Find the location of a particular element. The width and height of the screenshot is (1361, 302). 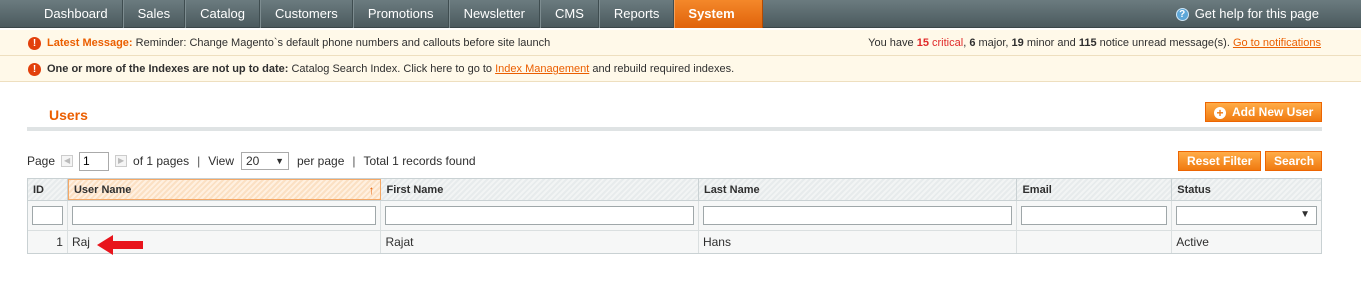

total-records: Total 1 records found is located at coordinates (419, 161).